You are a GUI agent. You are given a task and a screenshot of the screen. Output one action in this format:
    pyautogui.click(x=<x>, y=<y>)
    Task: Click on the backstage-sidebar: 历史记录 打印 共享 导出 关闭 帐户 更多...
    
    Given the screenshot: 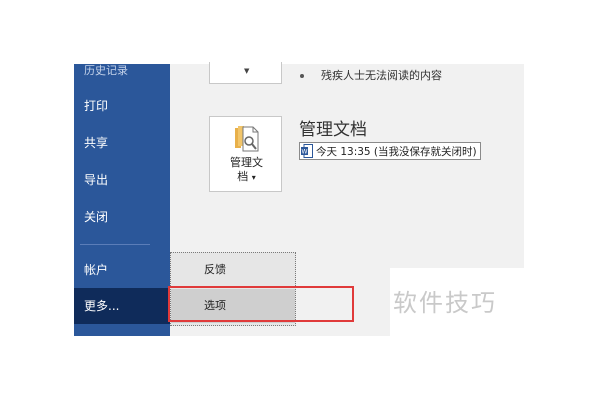 What is the action you would take?
    pyautogui.click(x=122, y=200)
    